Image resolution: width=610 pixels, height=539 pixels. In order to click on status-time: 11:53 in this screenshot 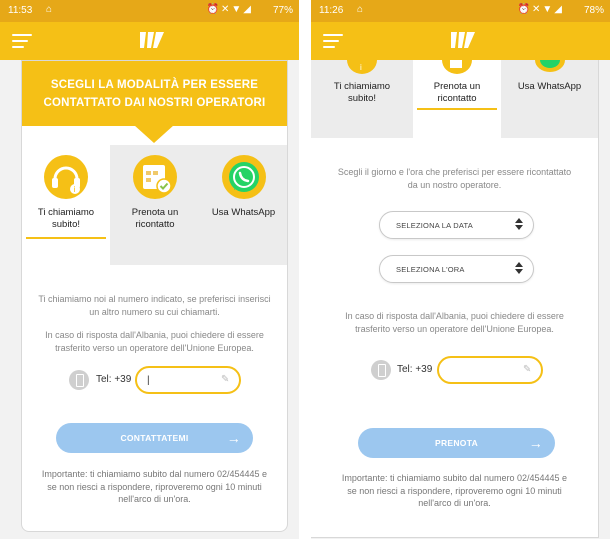, I will do `click(20, 10)`.